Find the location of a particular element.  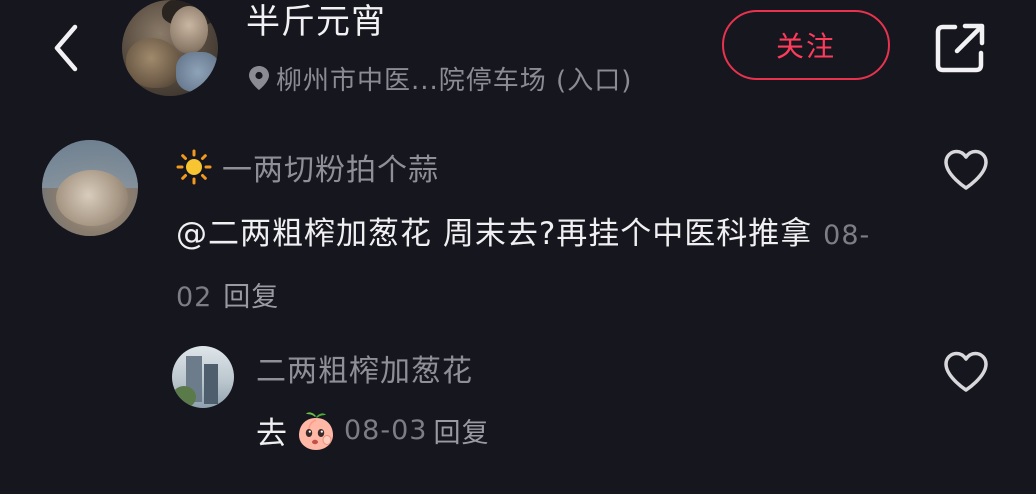

back-button is located at coordinates (66, 48).